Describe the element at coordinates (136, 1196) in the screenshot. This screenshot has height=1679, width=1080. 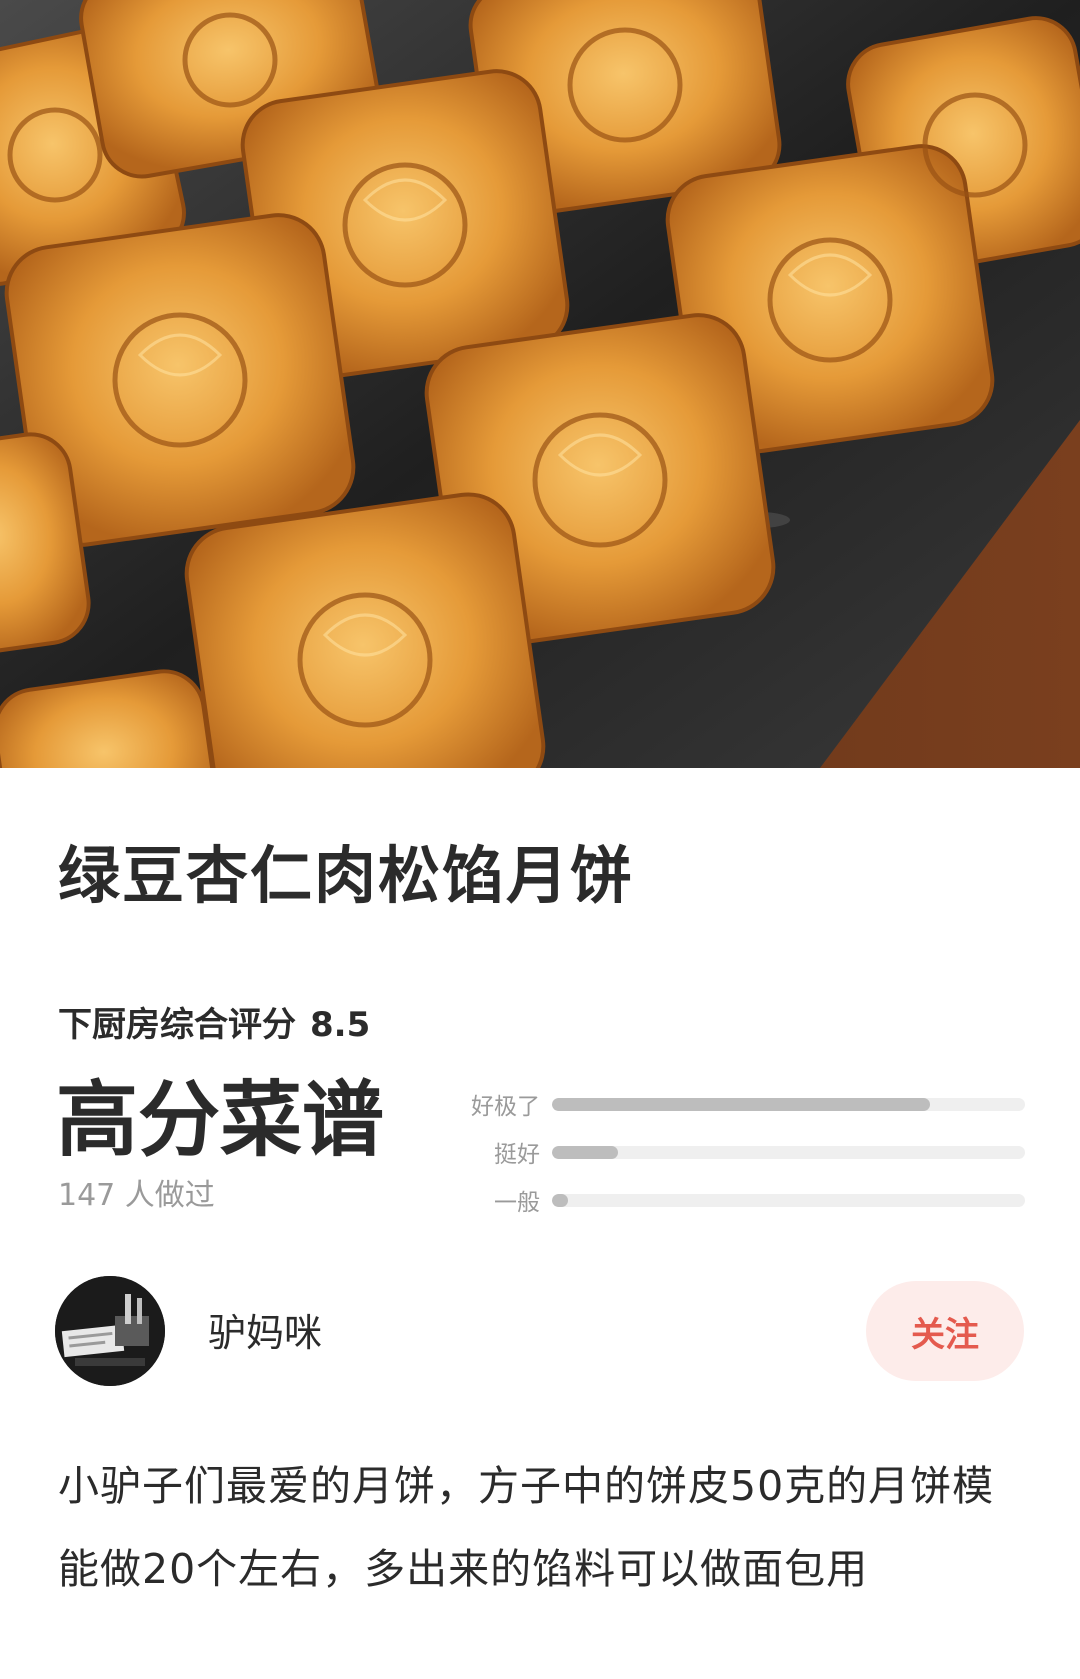
I see `made-count: 147 人做过` at that location.